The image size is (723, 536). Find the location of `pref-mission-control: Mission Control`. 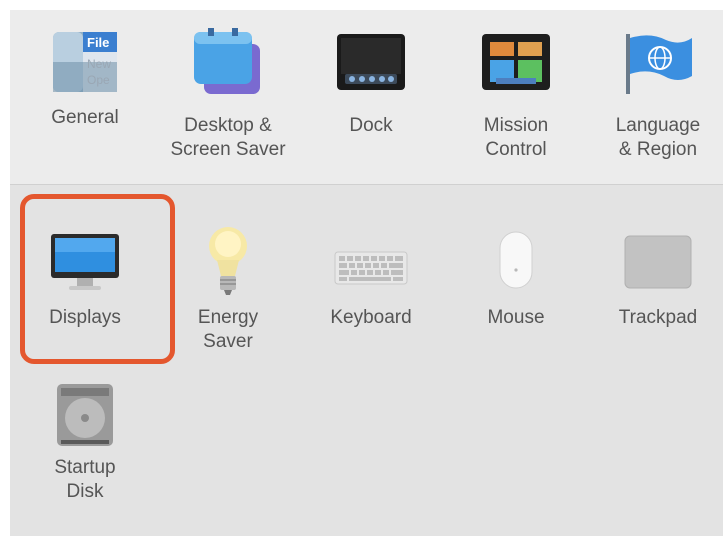

pref-mission-control: Mission Control is located at coordinates (516, 93).